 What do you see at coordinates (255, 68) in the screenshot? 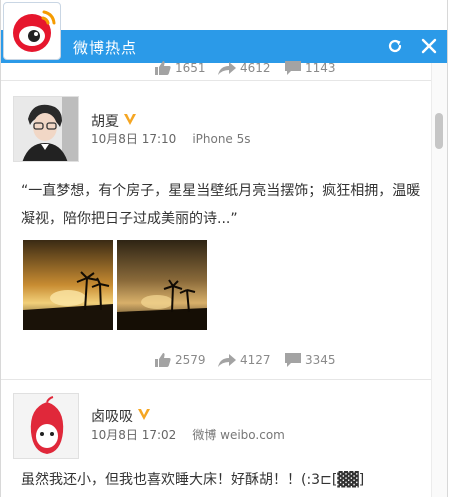
I see `repost-count: 4612` at bounding box center [255, 68].